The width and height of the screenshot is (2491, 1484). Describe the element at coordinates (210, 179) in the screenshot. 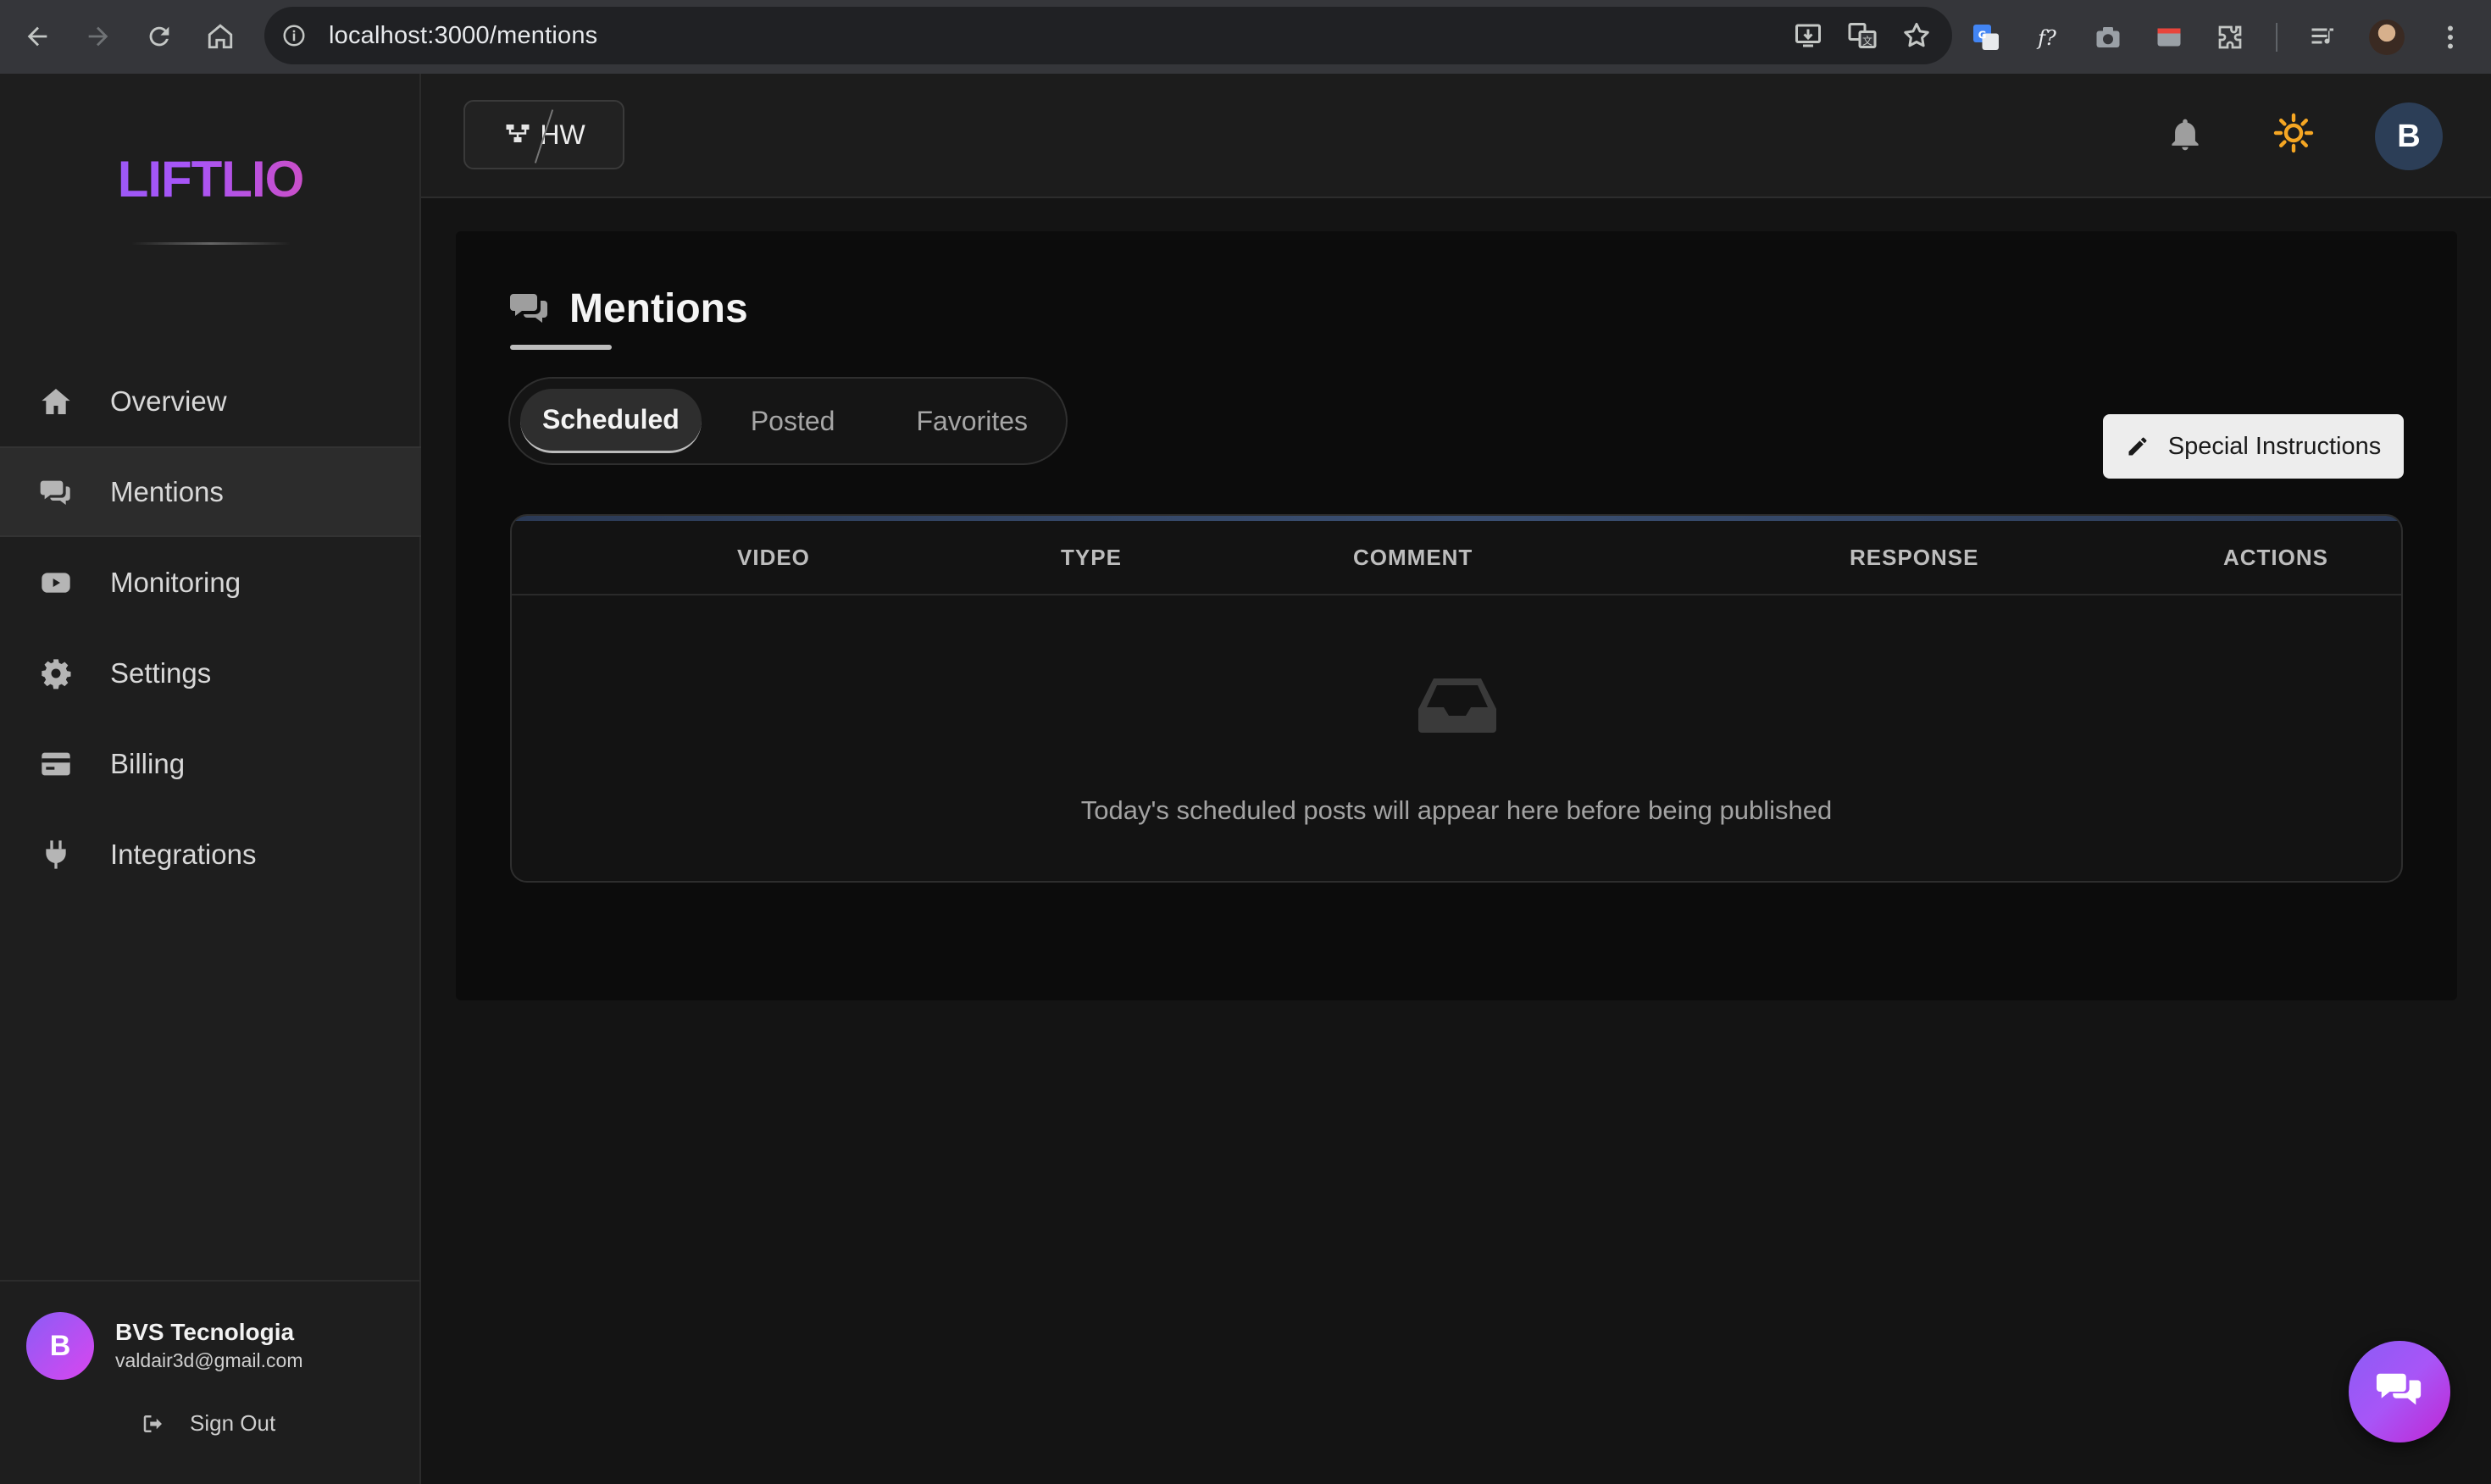

I see `app-logo: LIFTLIO` at that location.